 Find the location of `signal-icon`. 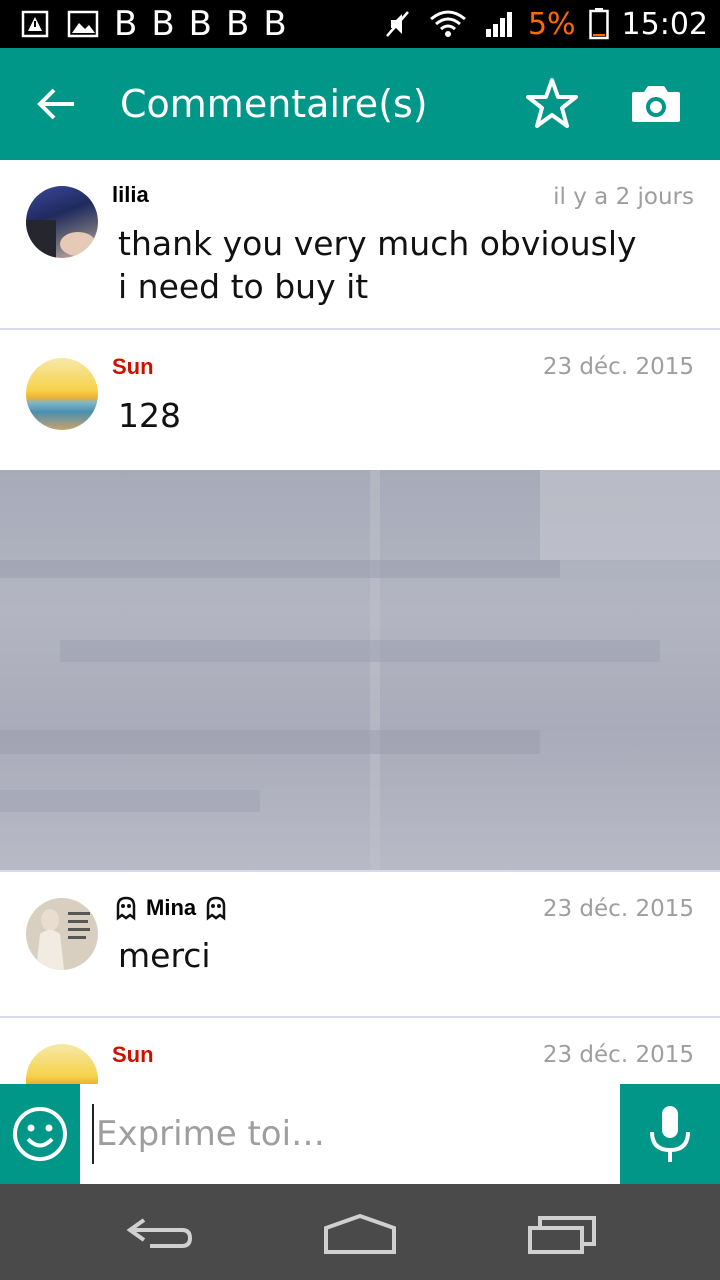

signal-icon is located at coordinates (499, 24).